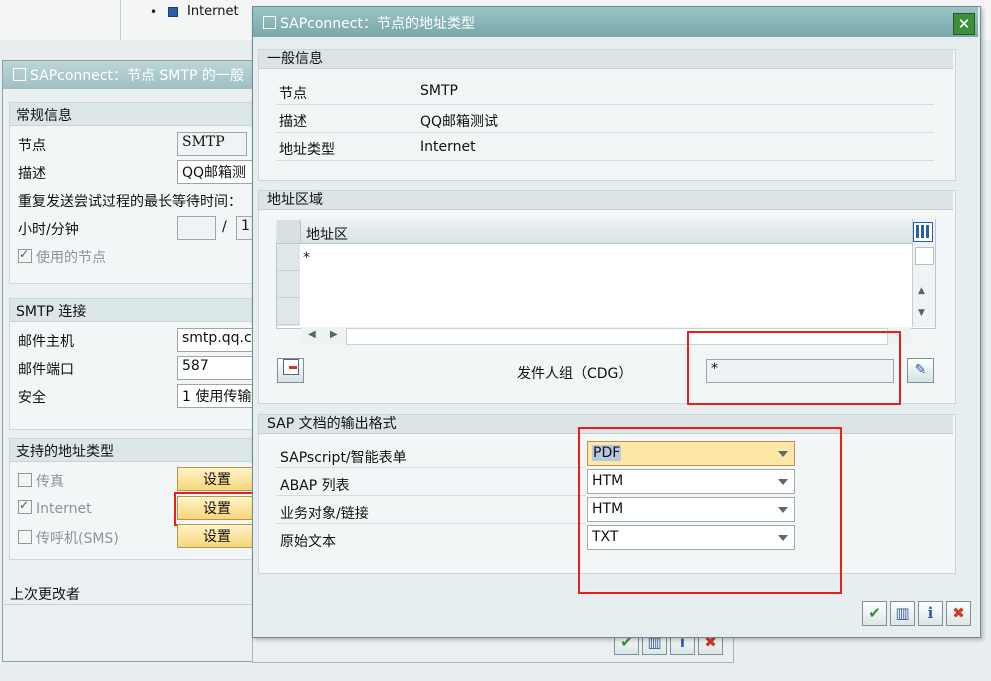  I want to click on node-label: 节点, so click(32, 146).